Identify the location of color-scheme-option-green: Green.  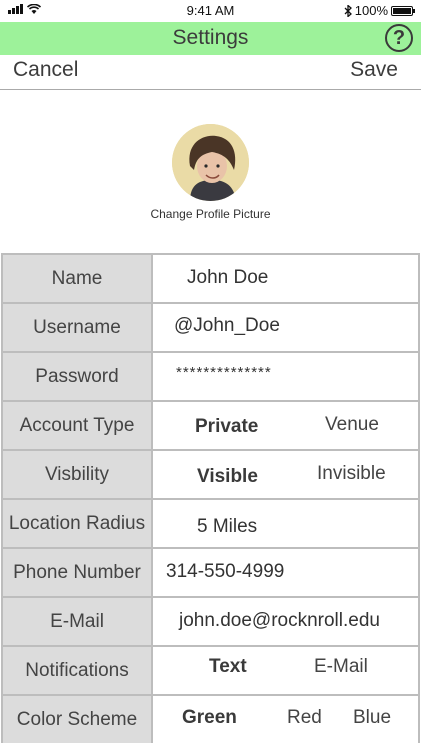
(209, 718).